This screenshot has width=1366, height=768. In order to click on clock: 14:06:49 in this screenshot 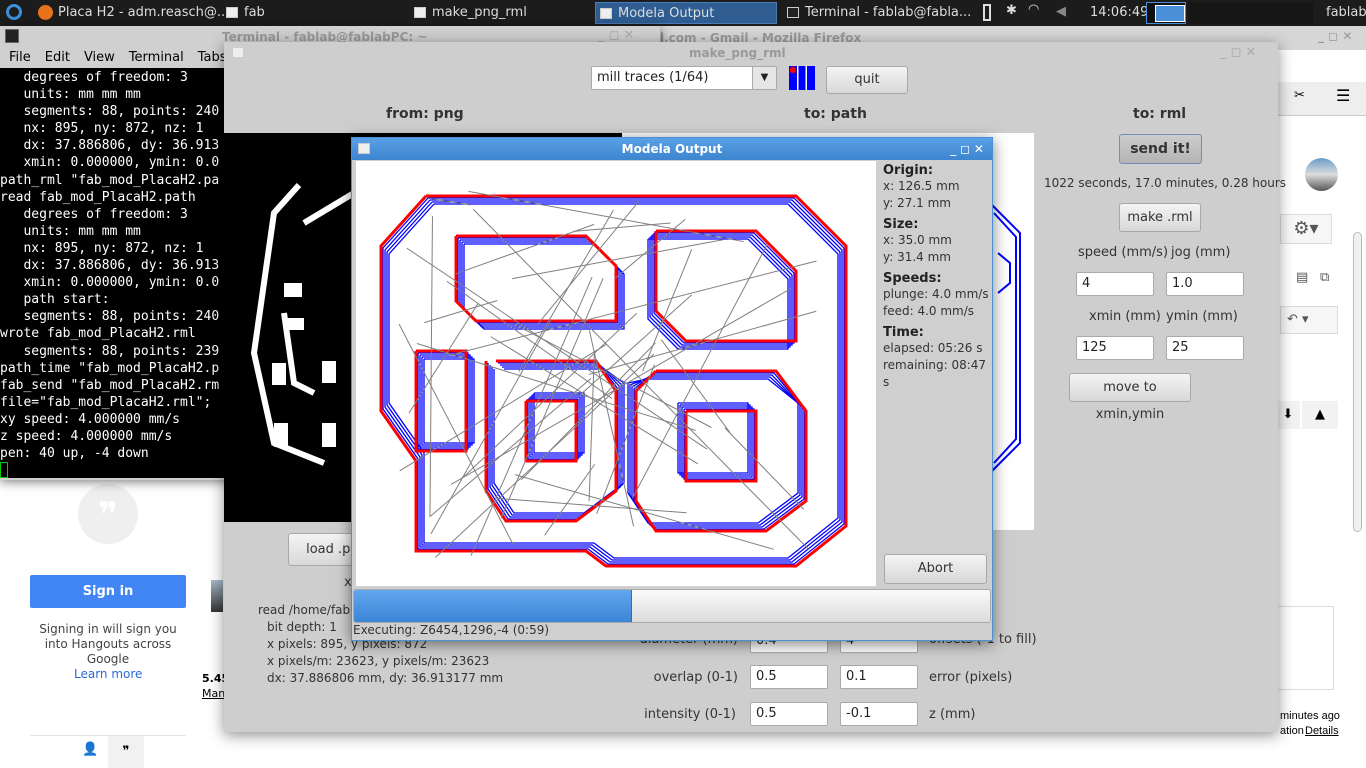, I will do `click(1119, 12)`.